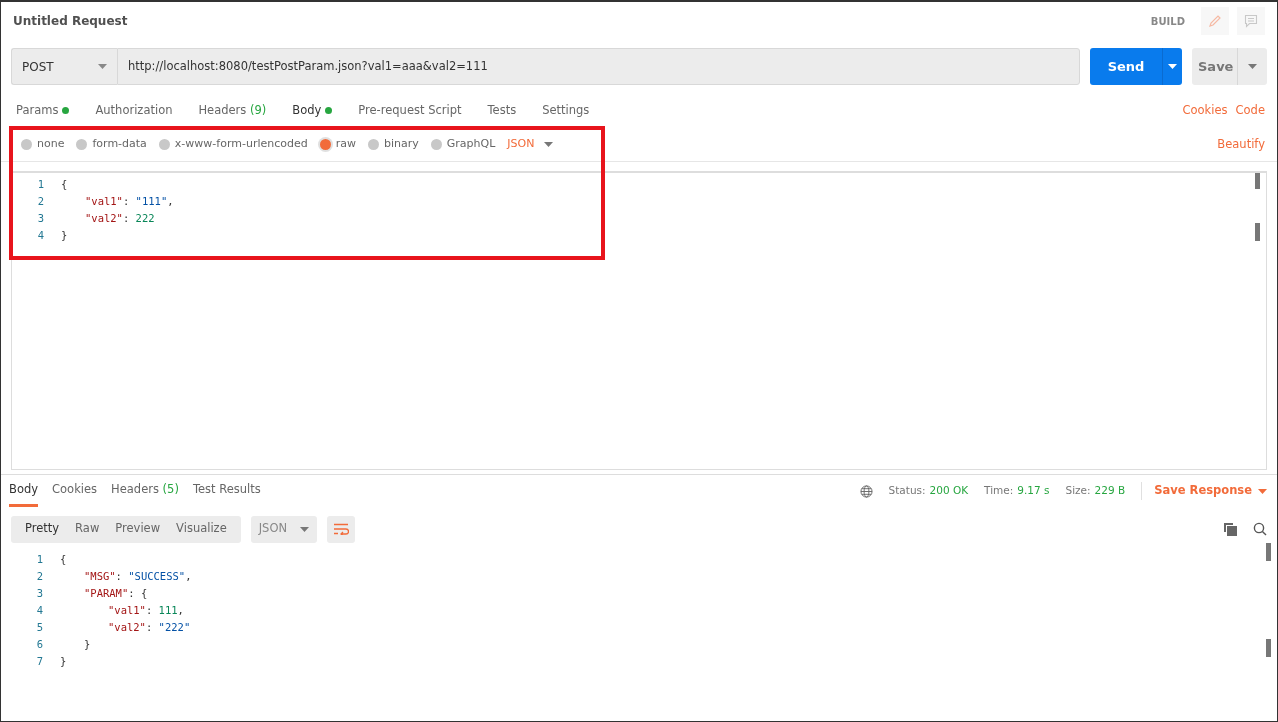 The height and width of the screenshot is (722, 1278). Describe the element at coordinates (75, 491) in the screenshot. I see `response-tab: Cookies` at that location.